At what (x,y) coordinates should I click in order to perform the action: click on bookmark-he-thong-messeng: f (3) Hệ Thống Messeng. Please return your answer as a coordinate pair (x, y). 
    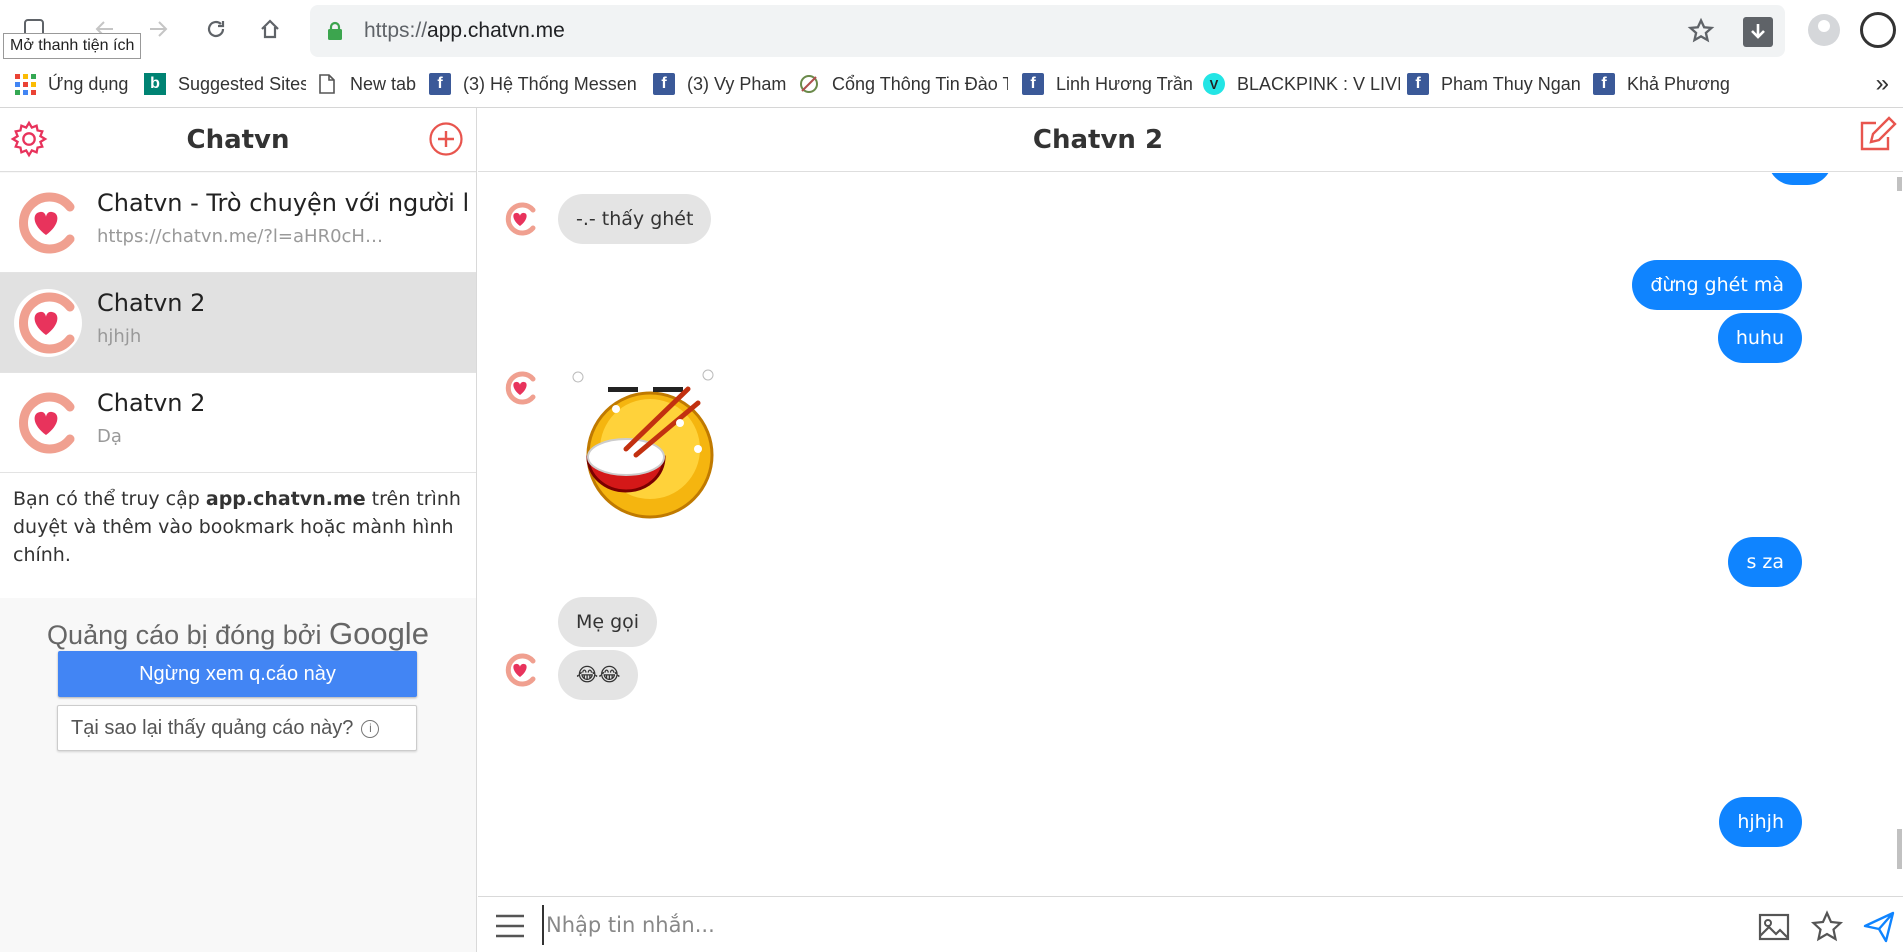
    Looking at the image, I should click on (533, 84).